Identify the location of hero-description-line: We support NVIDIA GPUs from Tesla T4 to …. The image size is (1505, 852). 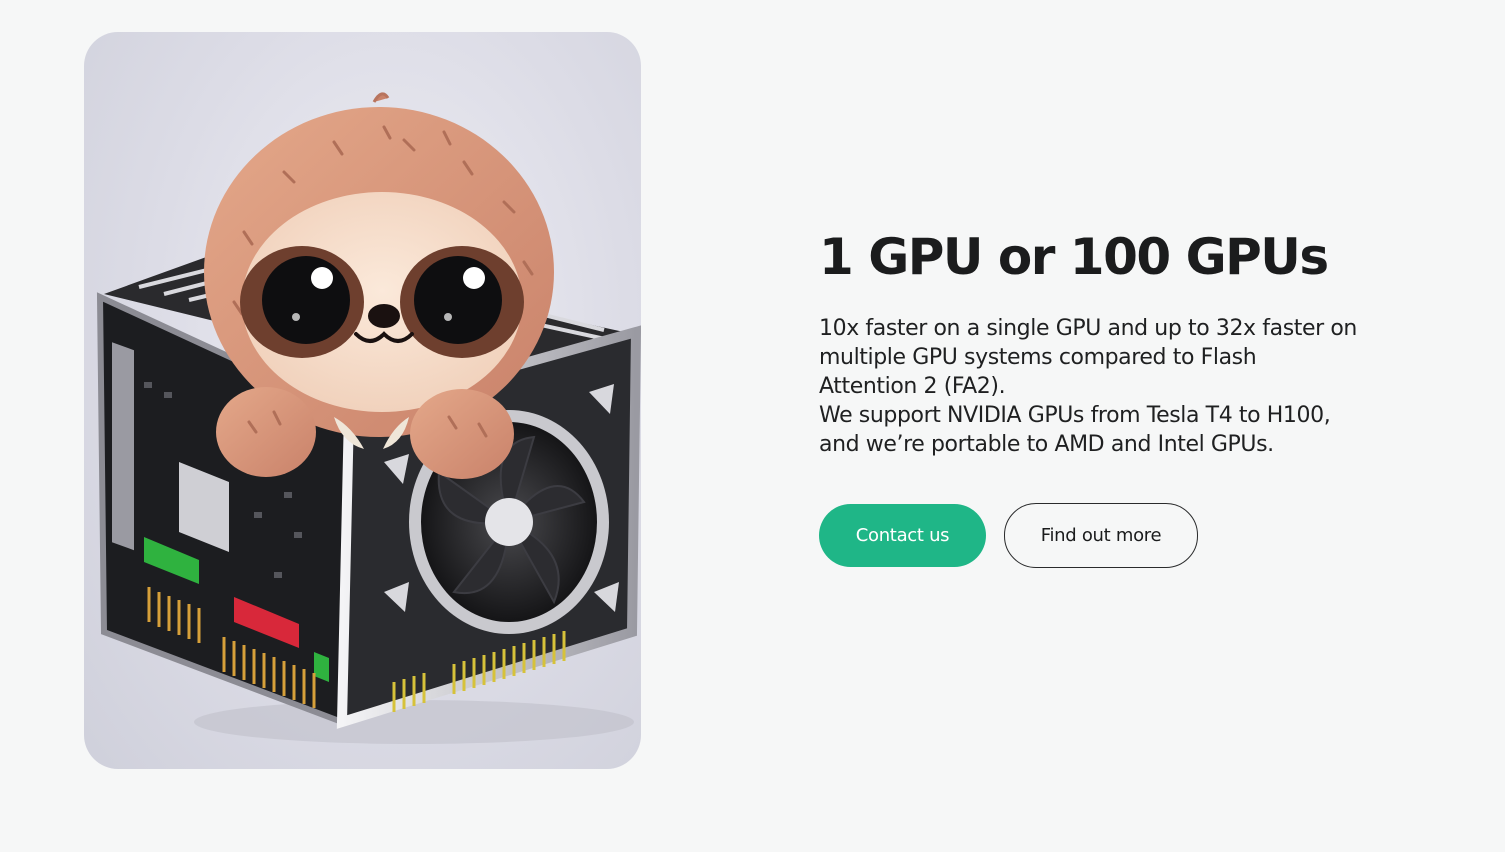
(1075, 415).